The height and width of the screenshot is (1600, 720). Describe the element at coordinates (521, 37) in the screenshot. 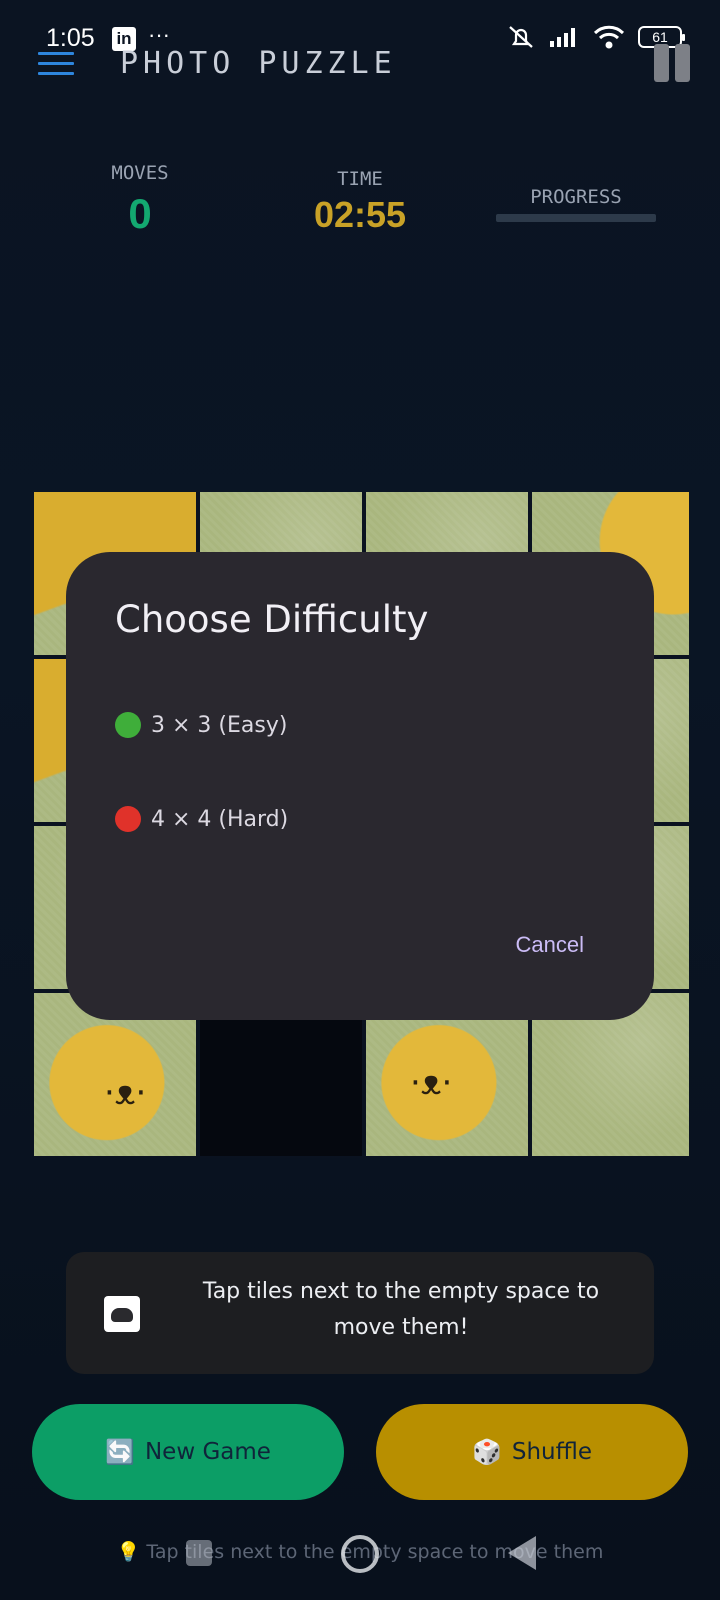

I see `mute-icon` at that location.